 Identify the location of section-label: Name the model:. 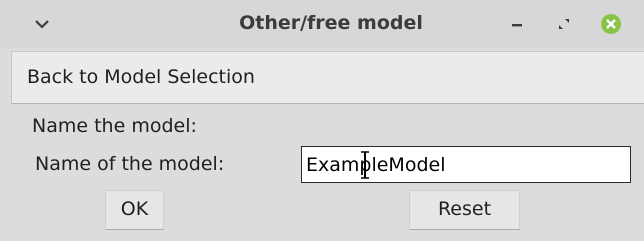
(114, 126).